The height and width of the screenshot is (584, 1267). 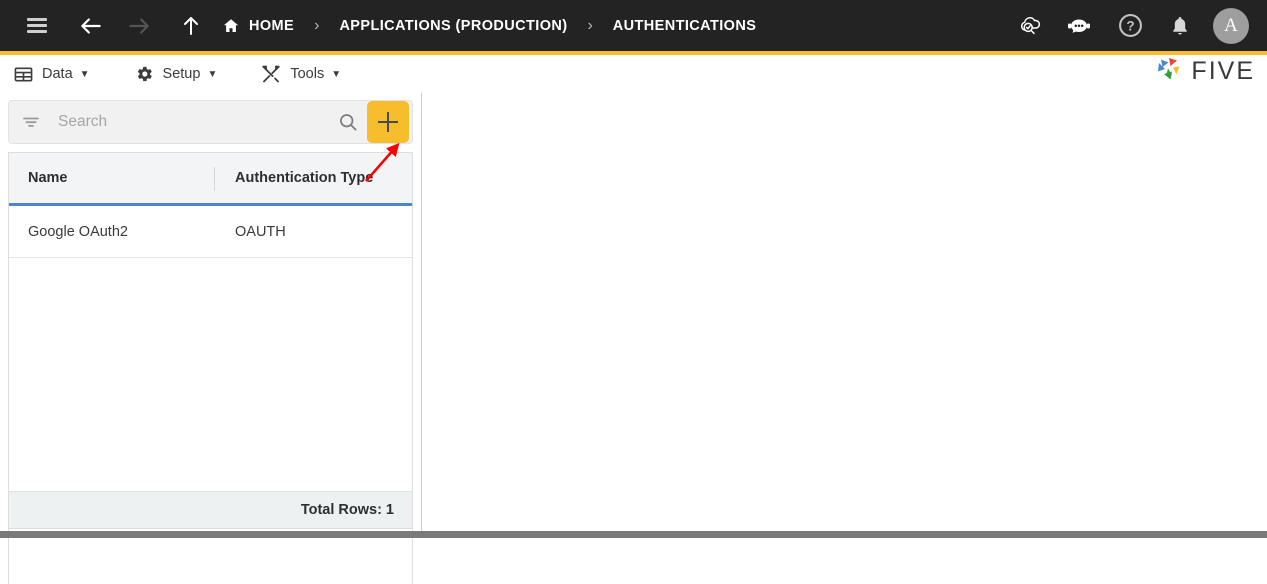 I want to click on breadcrumb-label: AUTHENTICATIONS, so click(x=684, y=25).